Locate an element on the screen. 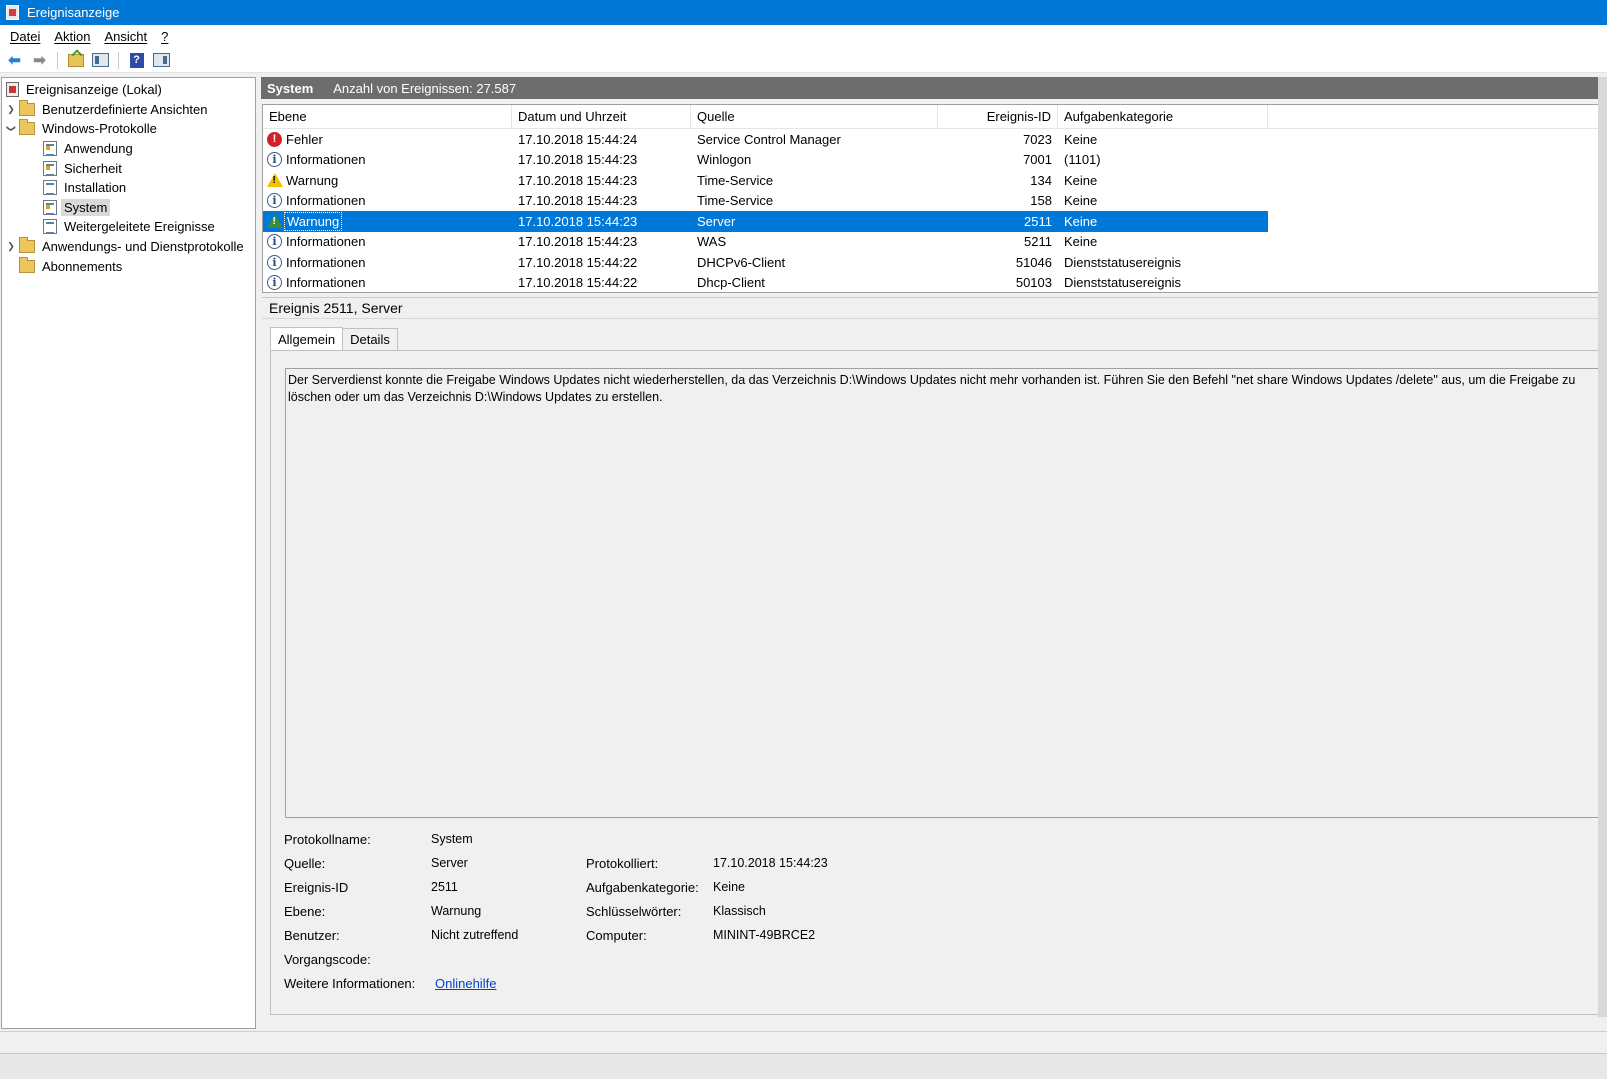 The height and width of the screenshot is (1079, 1607). bottom-strip is located at coordinates (803, 1066).